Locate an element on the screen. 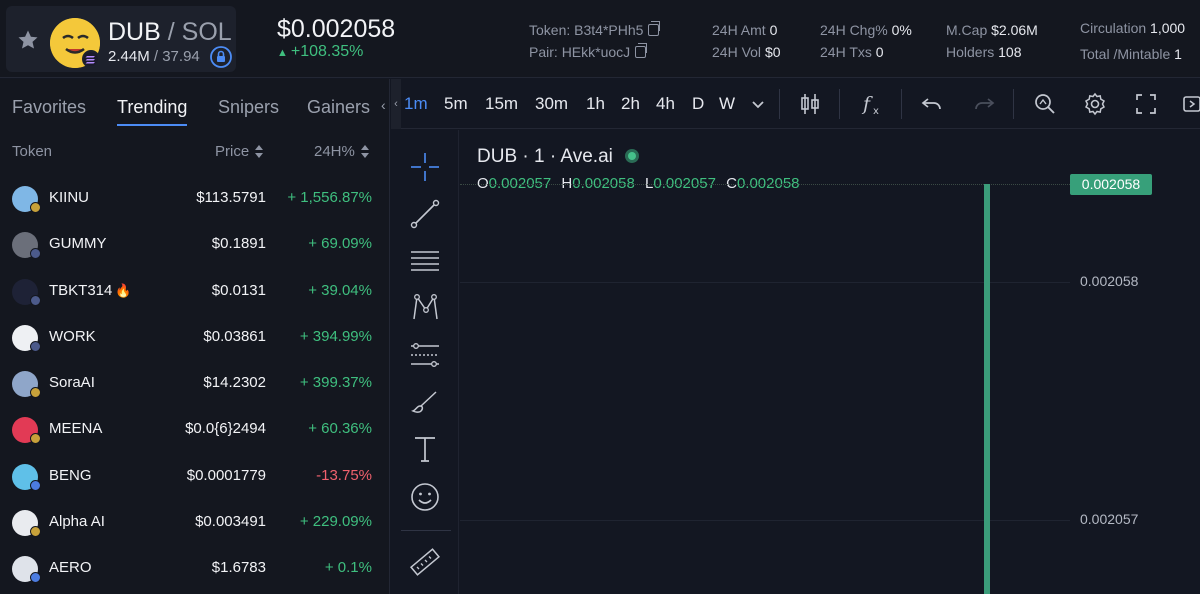 Image resolution: width=1200 pixels, height=594 pixels. list-item: KIINU $113.5791 + 1,556.87% is located at coordinates (195, 200).